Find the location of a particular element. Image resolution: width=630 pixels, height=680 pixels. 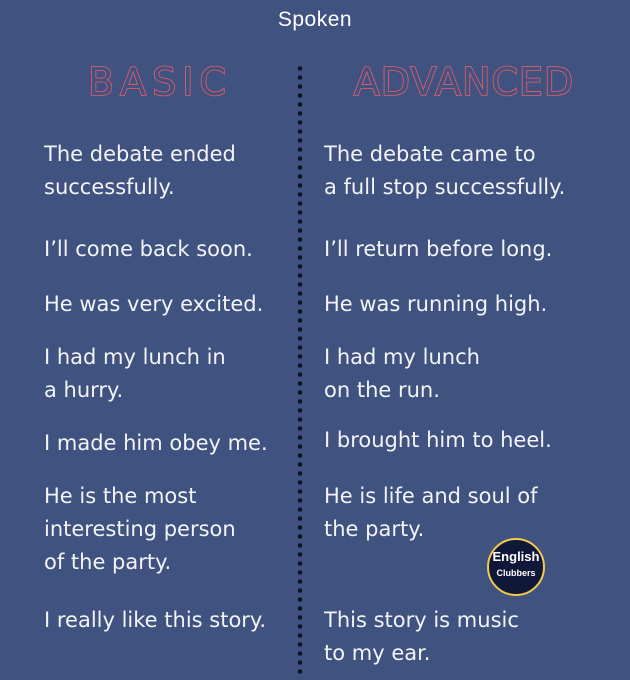

basic-phrase: He was very excited. is located at coordinates (153, 304).